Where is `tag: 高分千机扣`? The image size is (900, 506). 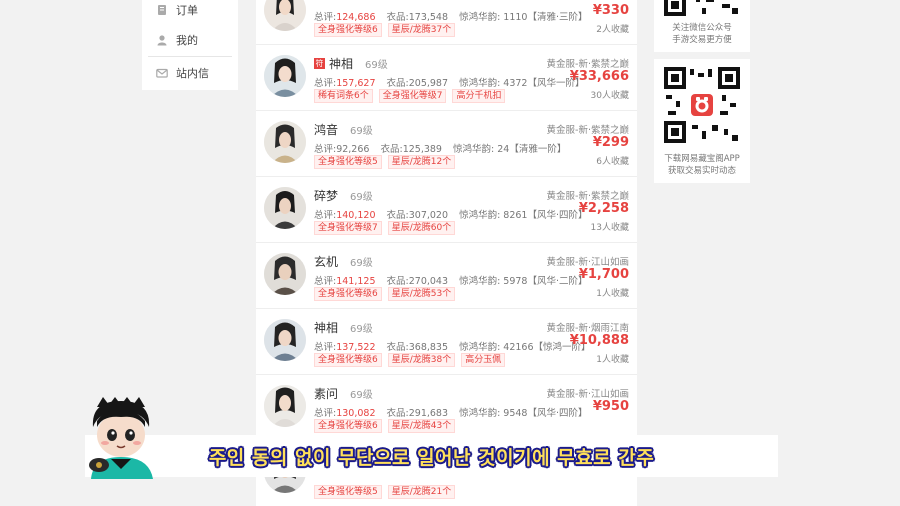
tag: 高分千机扣 is located at coordinates (479, 96).